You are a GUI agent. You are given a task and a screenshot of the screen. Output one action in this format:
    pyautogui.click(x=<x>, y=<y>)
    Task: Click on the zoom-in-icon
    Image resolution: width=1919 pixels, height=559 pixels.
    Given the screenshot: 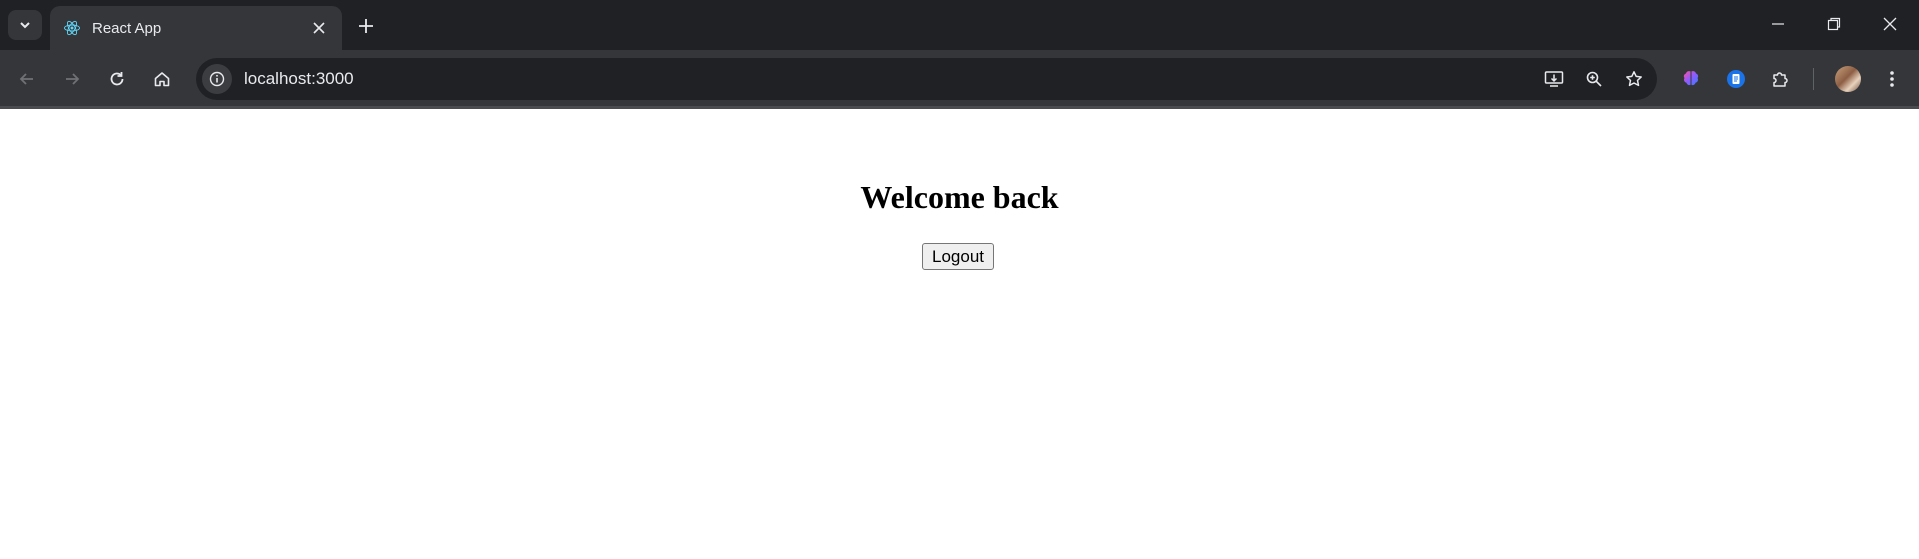 What is the action you would take?
    pyautogui.click(x=1594, y=79)
    